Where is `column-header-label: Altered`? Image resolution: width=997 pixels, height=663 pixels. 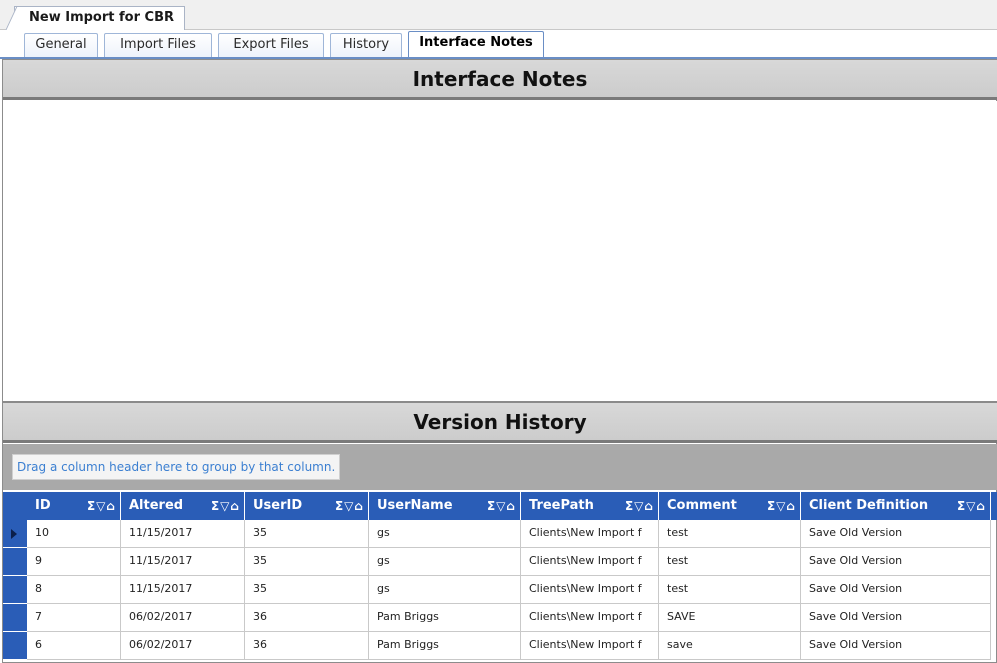 column-header-label: Altered is located at coordinates (156, 505).